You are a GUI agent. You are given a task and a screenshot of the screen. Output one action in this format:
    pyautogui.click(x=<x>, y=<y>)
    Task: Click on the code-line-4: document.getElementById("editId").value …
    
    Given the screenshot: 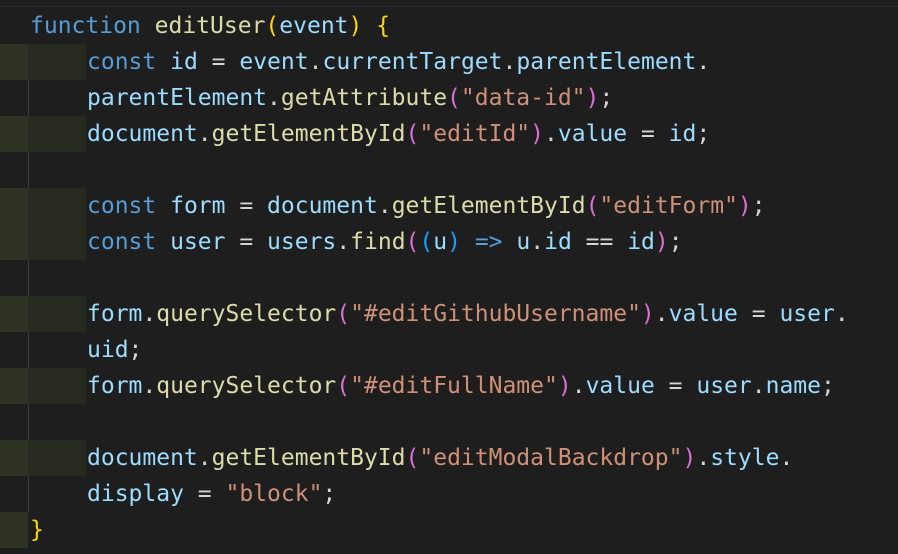 What is the action you would take?
    pyautogui.click(x=449, y=134)
    